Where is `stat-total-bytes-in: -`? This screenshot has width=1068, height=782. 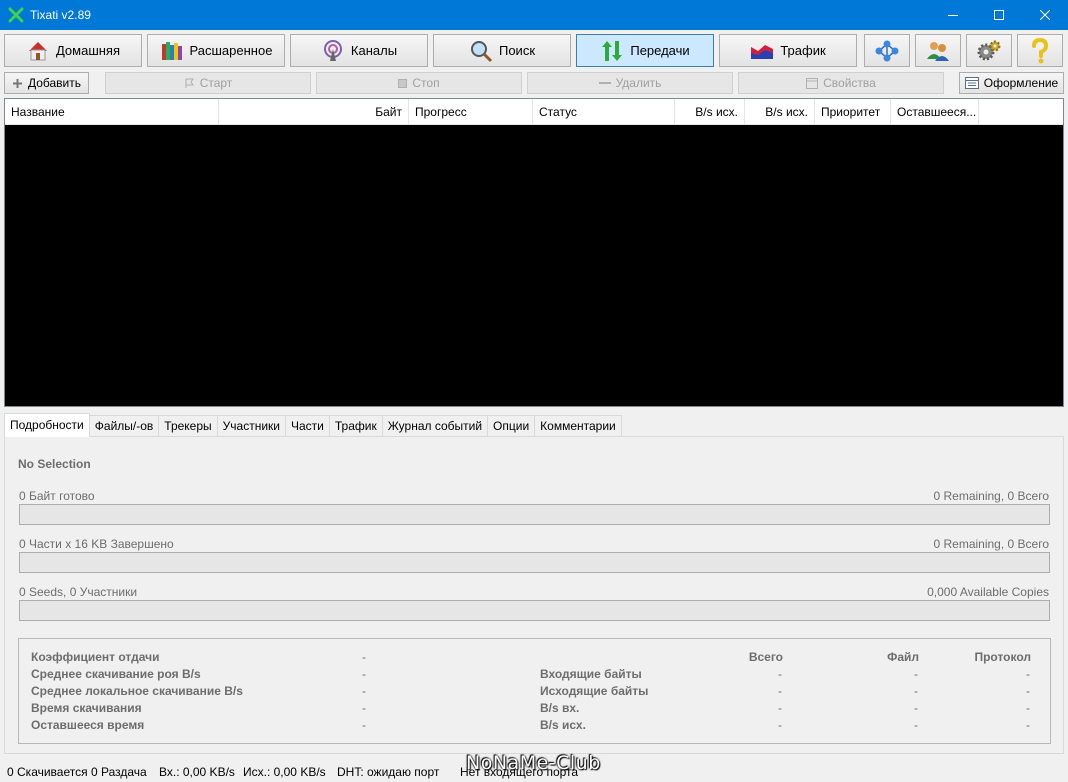
stat-total-bytes-in: - is located at coordinates (780, 674).